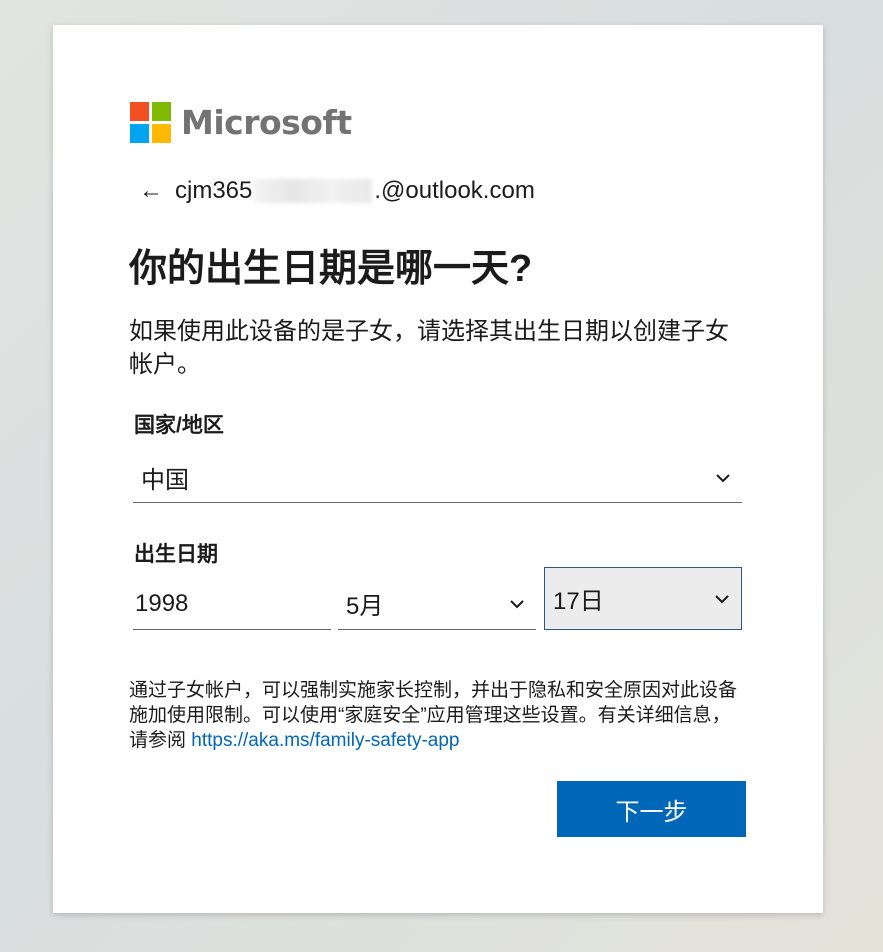  What do you see at coordinates (454, 190) in the screenshot?
I see `email-suffix: .@outlook.com` at bounding box center [454, 190].